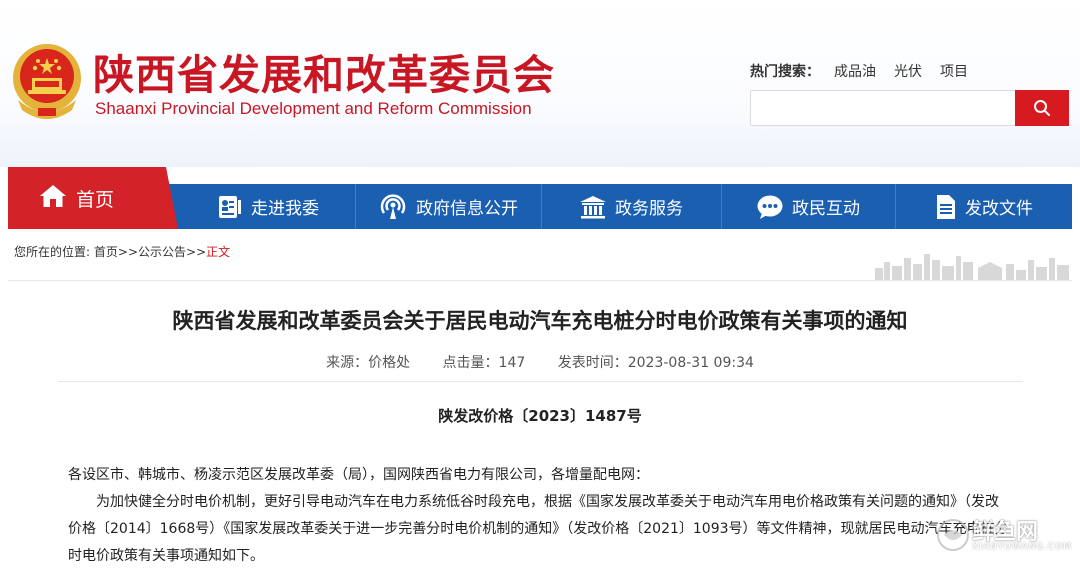 The image size is (1080, 570). I want to click on article-title: 陕西省发展和改革委员会关于居民电动汽车充电桩分时电价政策有关事项的通知, so click(540, 321).